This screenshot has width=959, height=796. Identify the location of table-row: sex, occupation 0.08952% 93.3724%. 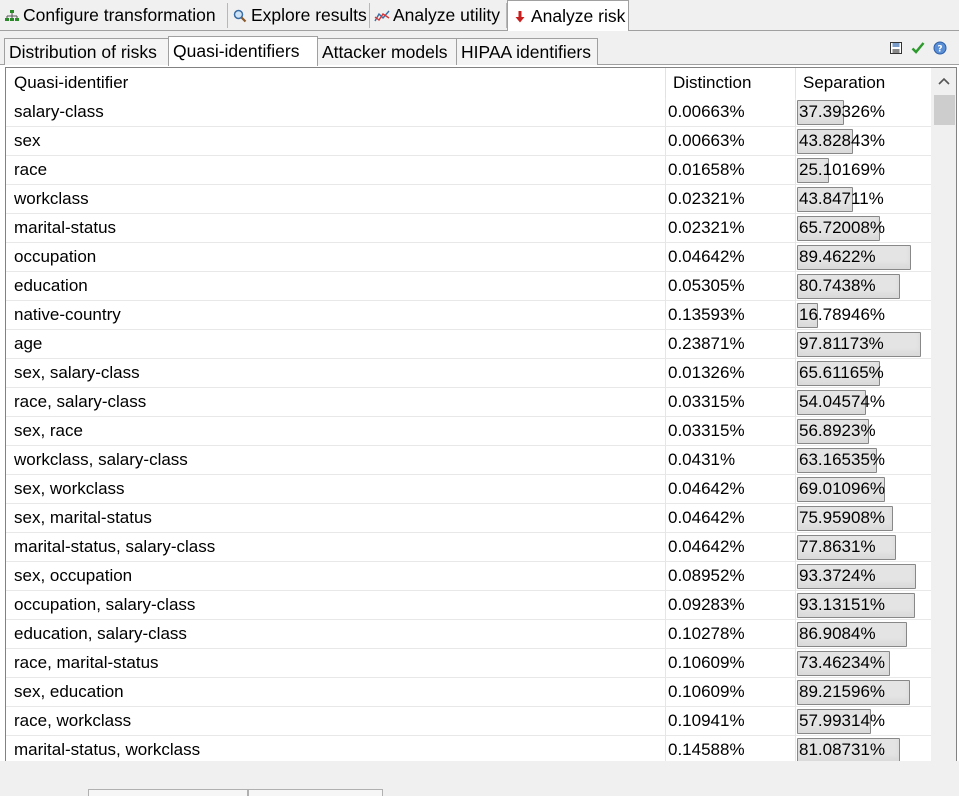
(468, 576).